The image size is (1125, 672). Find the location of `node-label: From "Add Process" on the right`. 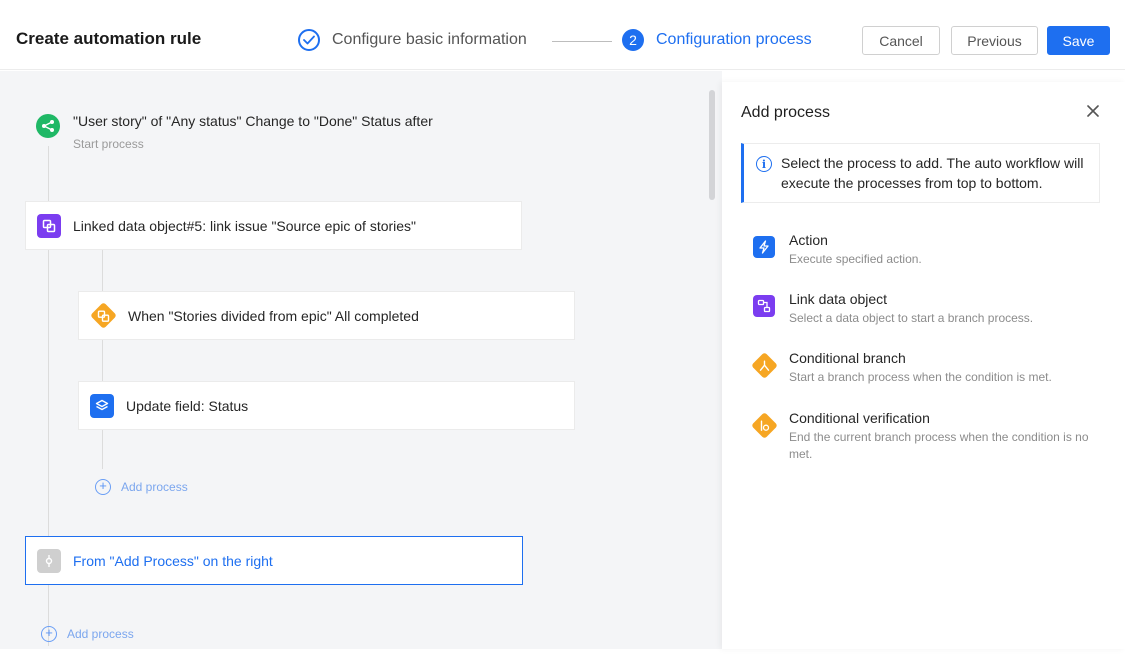

node-label: From "Add Process" on the right is located at coordinates (173, 560).